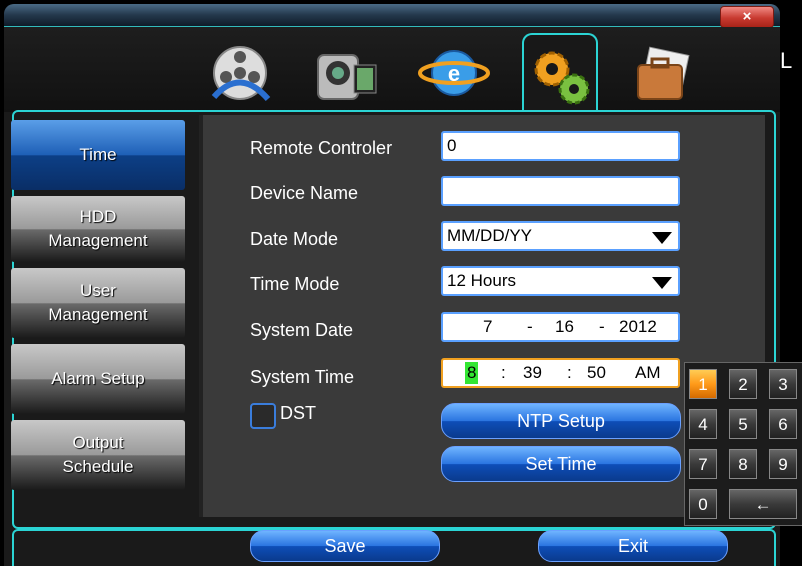 The height and width of the screenshot is (566, 802). What do you see at coordinates (743, 384) in the screenshot?
I see `key-2: 2` at bounding box center [743, 384].